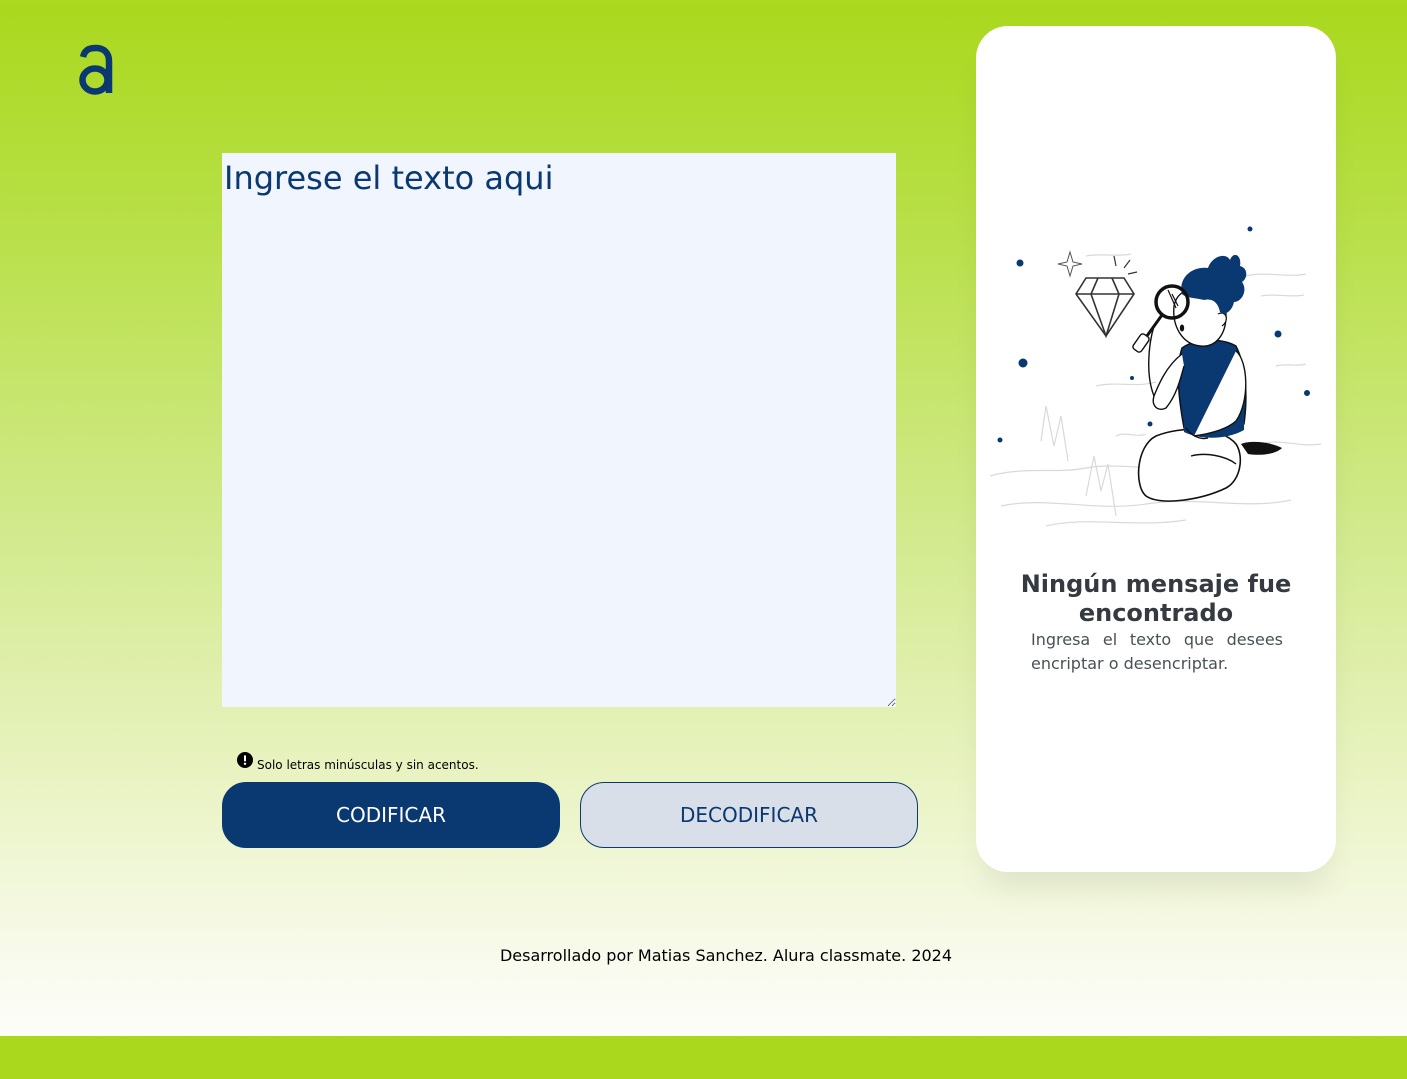  What do you see at coordinates (1156, 598) in the screenshot?
I see `result-title: Ningún mensaje fue encontrado` at bounding box center [1156, 598].